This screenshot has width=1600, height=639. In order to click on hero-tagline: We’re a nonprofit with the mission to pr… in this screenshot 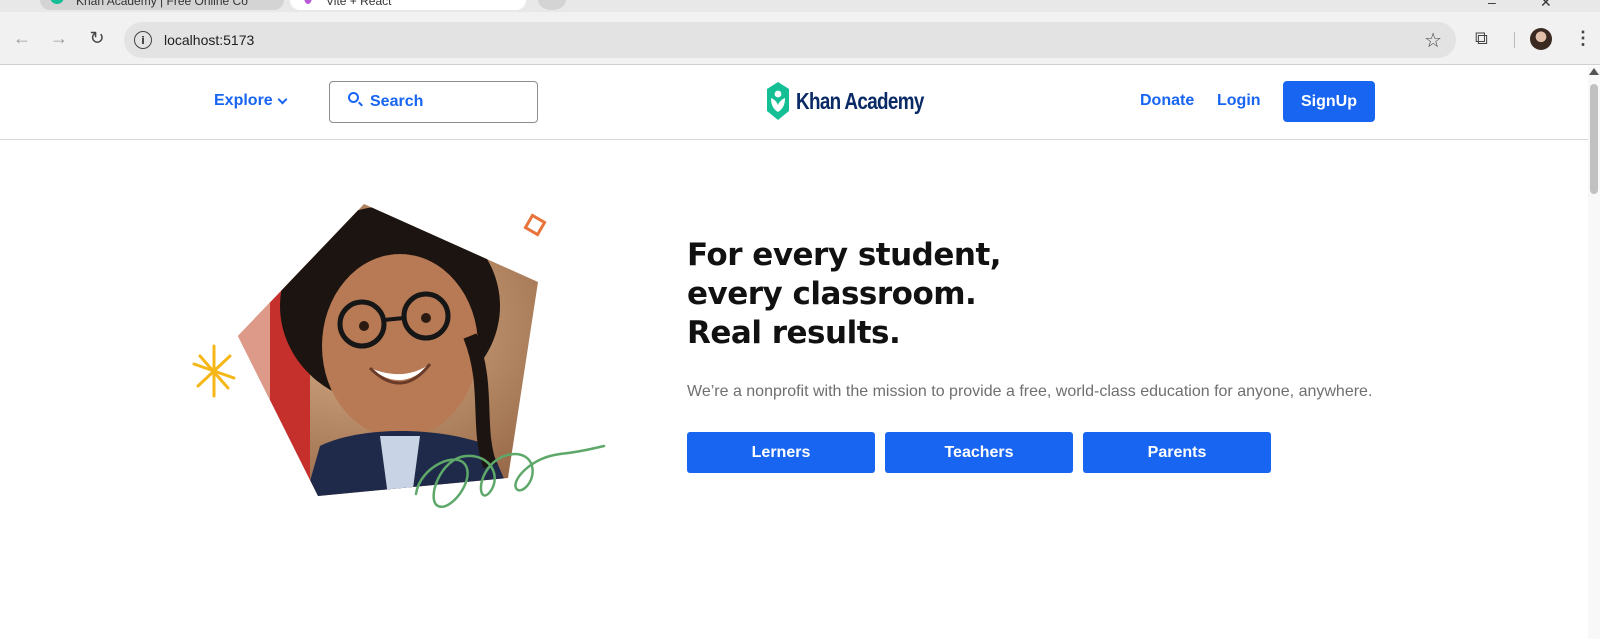, I will do `click(1030, 391)`.